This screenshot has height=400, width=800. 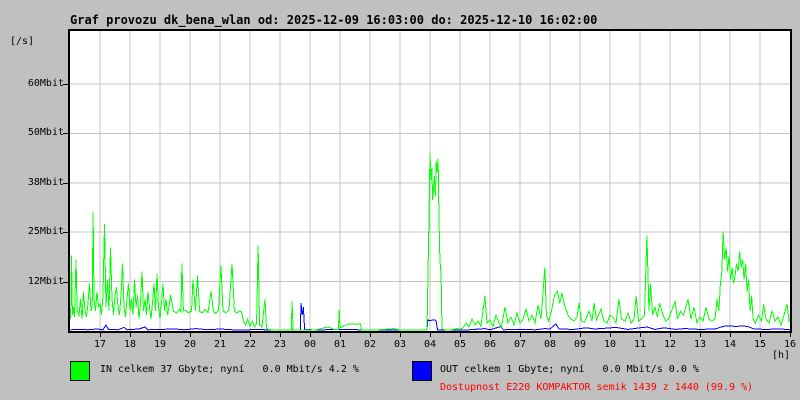 I want to click on x-axis-tick-label: 02, so click(x=370, y=344).